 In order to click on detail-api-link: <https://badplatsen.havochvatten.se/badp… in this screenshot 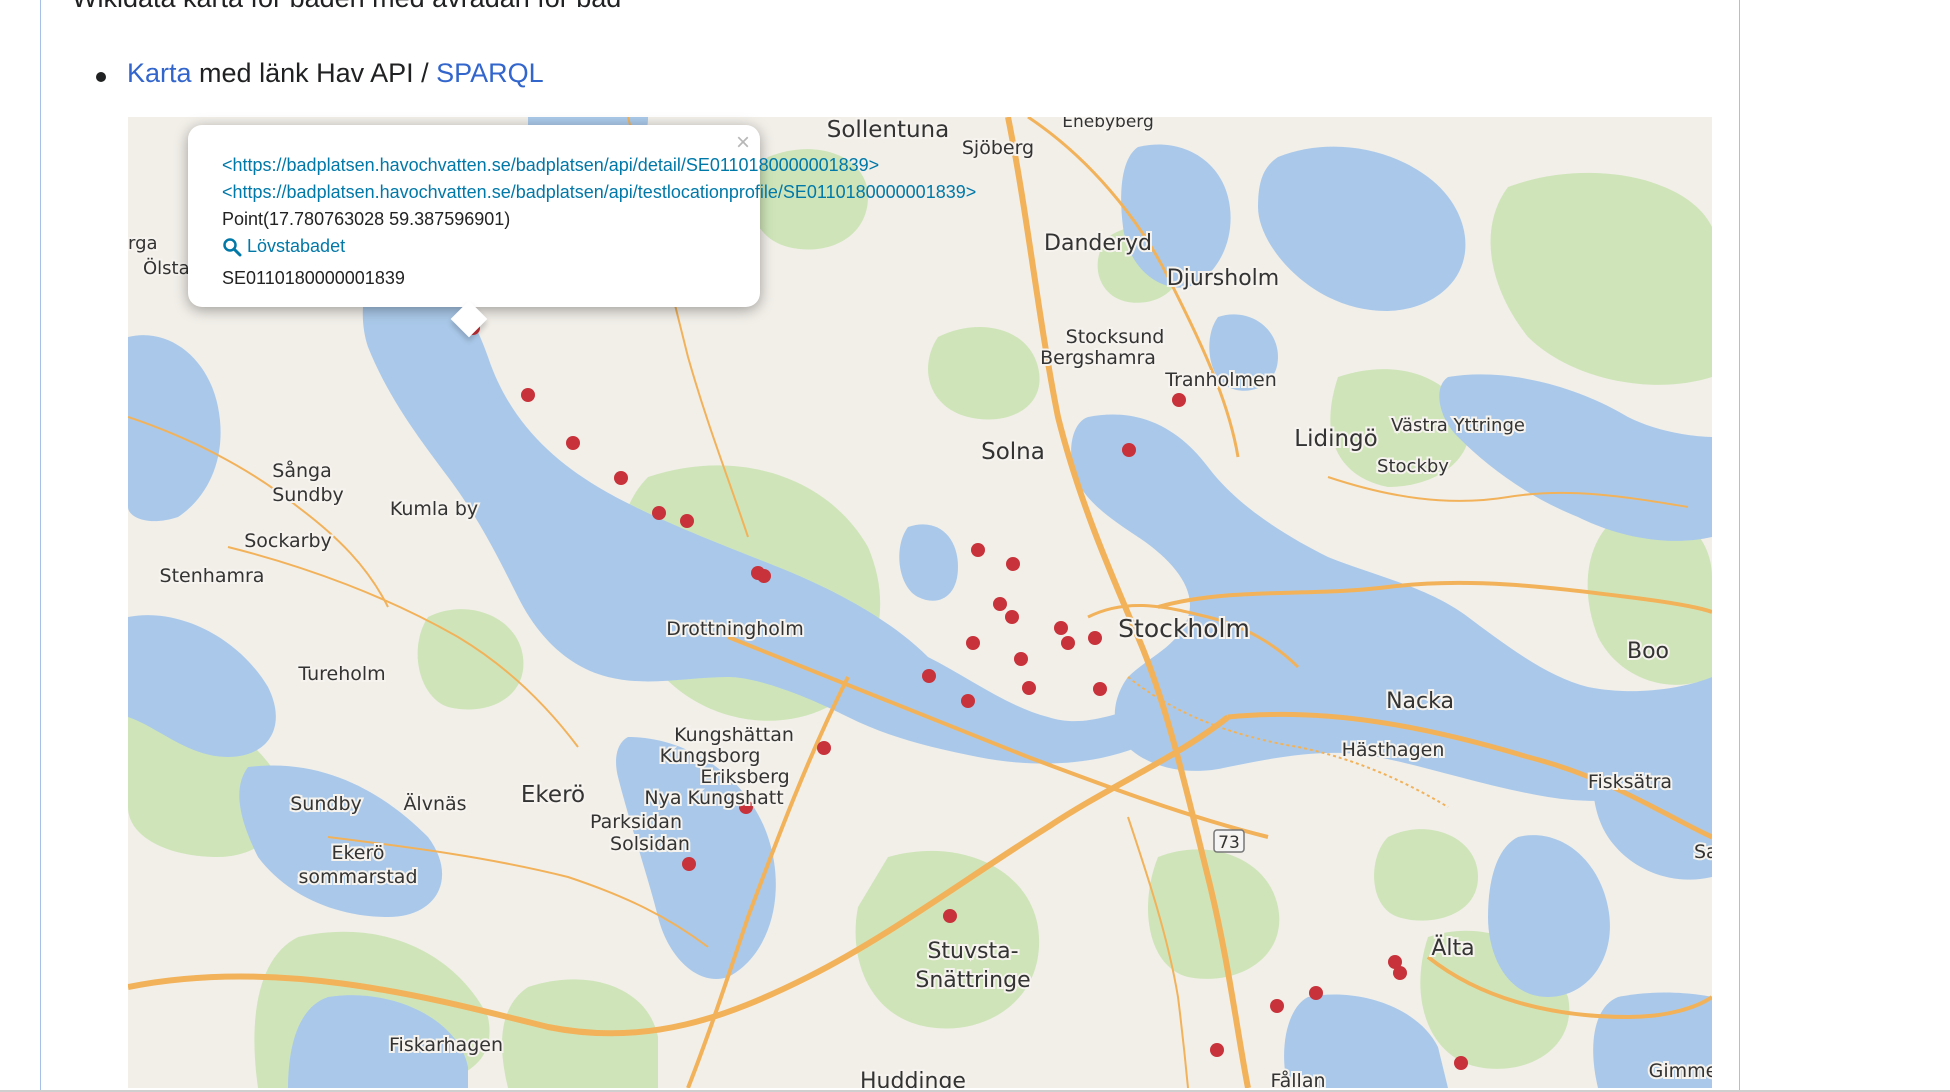, I will do `click(550, 165)`.